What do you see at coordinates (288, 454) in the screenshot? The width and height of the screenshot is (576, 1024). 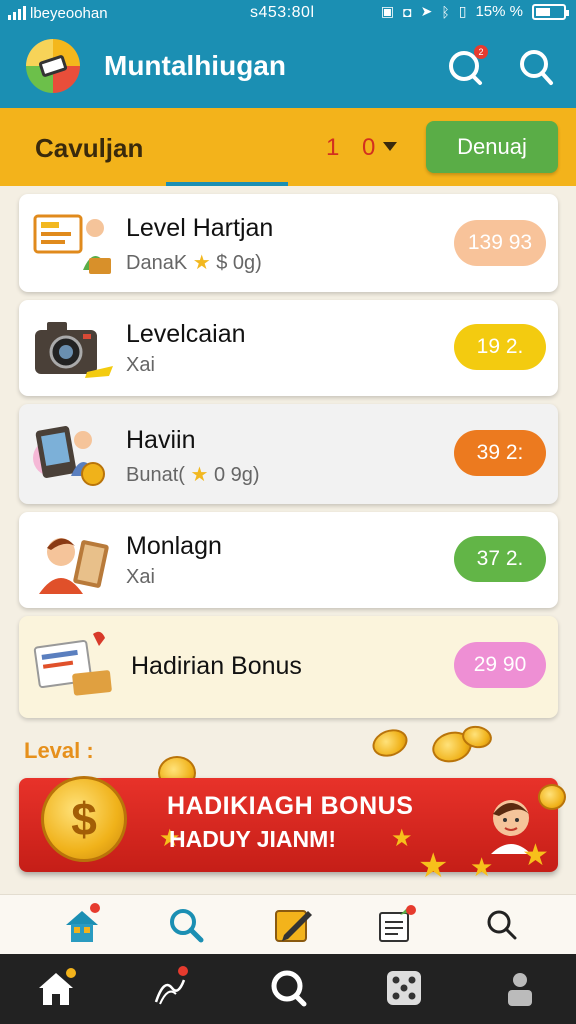 I see `list-item: Haviin Bunat( ★ 0 9g) 39 2:` at bounding box center [288, 454].